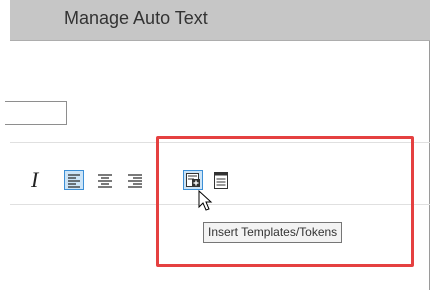 The width and height of the screenshot is (437, 290). What do you see at coordinates (273, 232) in the screenshot?
I see `tooltip: Insert Templates/Tokens` at bounding box center [273, 232].